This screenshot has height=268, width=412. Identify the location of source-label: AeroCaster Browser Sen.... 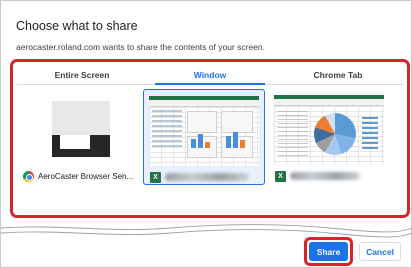
(86, 176).